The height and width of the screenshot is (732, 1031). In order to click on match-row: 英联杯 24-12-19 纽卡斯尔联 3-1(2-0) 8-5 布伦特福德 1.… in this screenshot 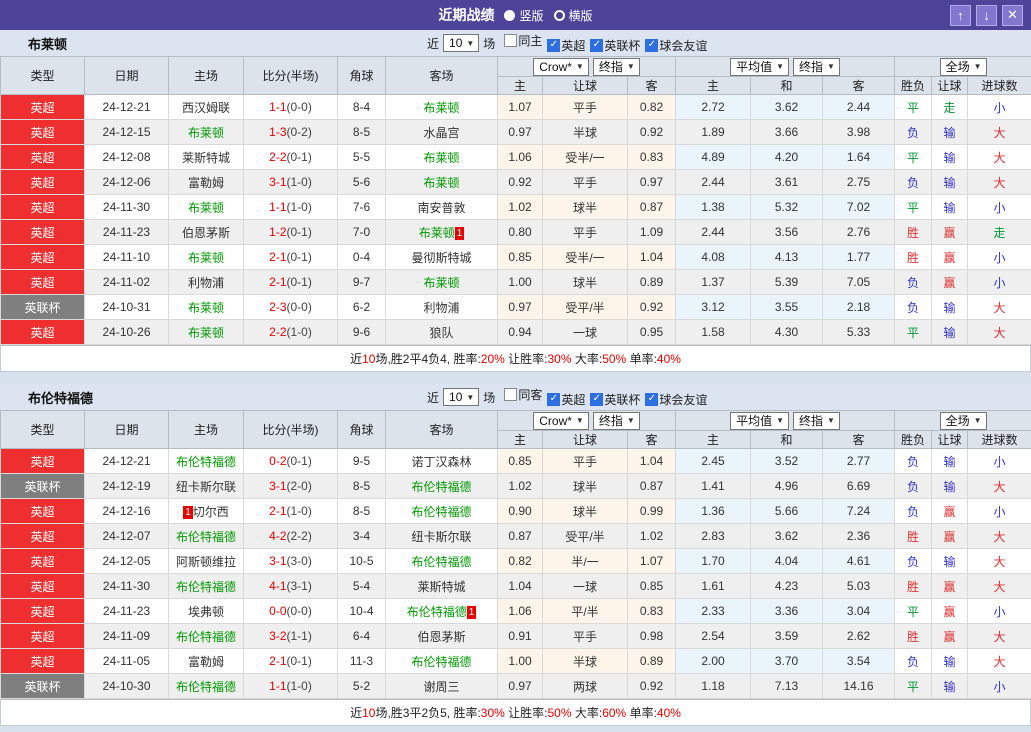, I will do `click(515, 486)`.